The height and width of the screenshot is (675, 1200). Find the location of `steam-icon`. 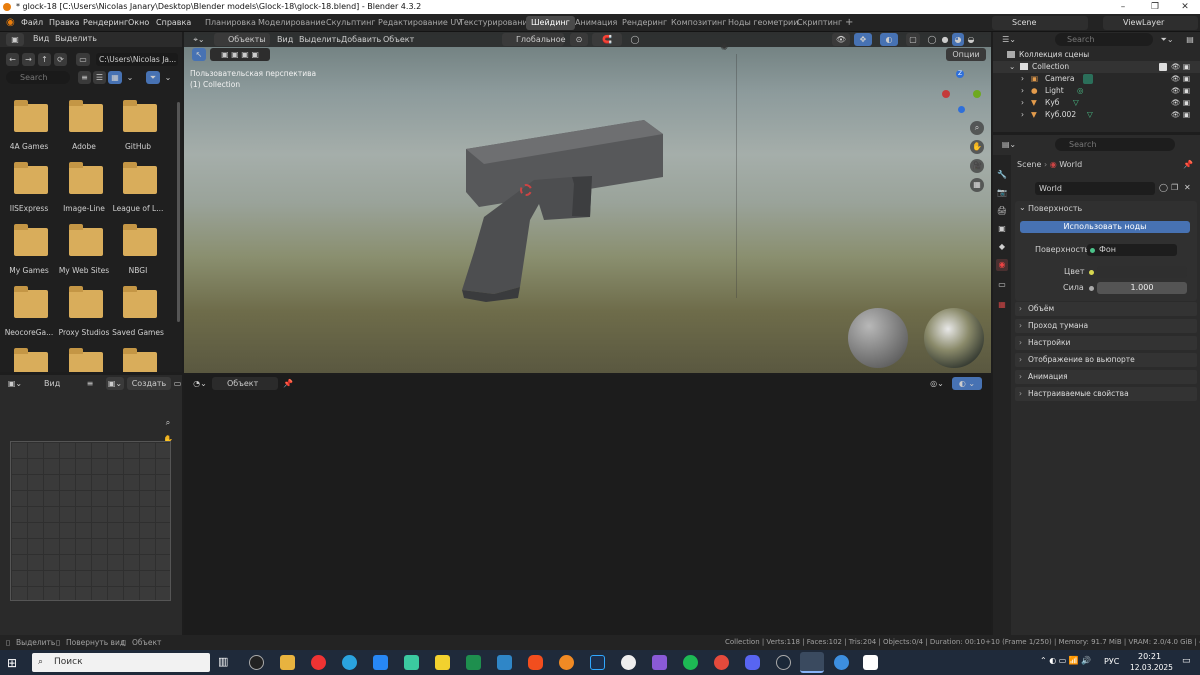

steam-icon is located at coordinates (783, 662).